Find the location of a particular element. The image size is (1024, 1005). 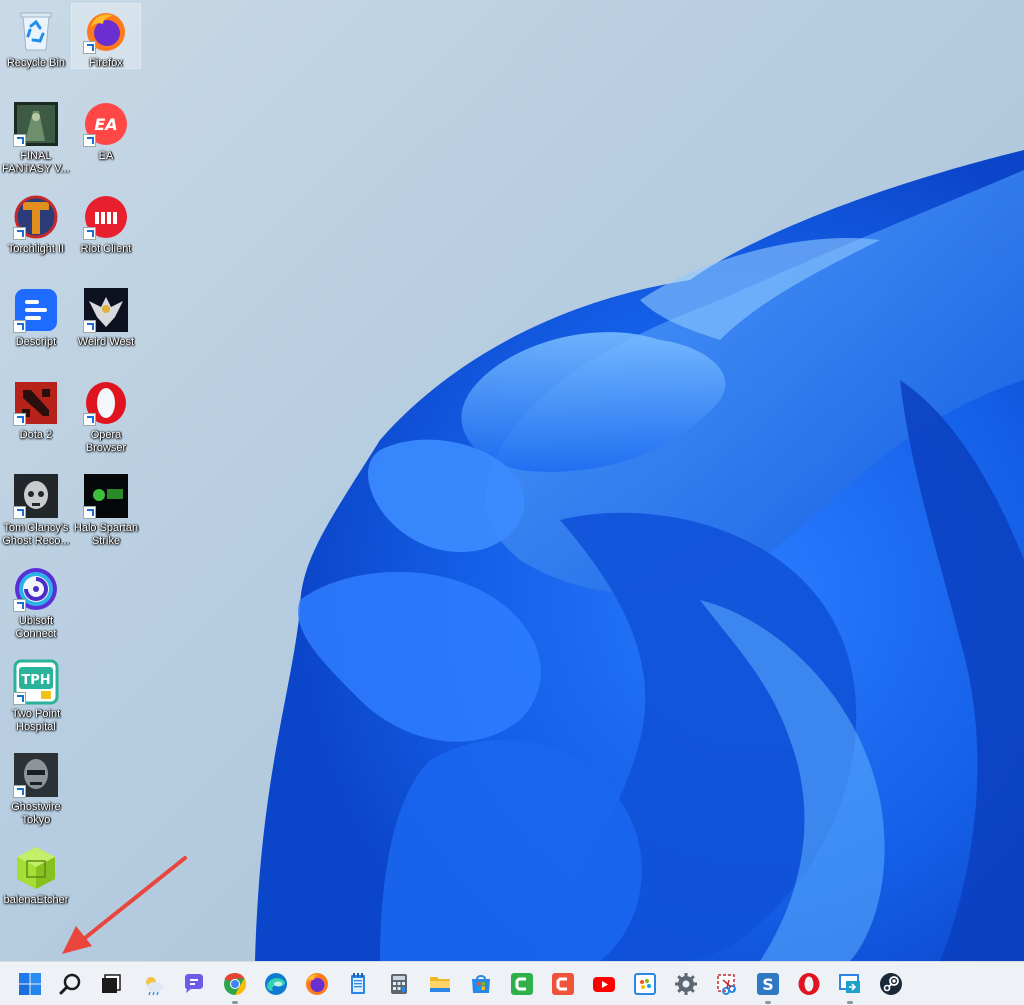

desktop-icon-halo-spartan: Halo Spartan Strike is located at coordinates (106, 508).